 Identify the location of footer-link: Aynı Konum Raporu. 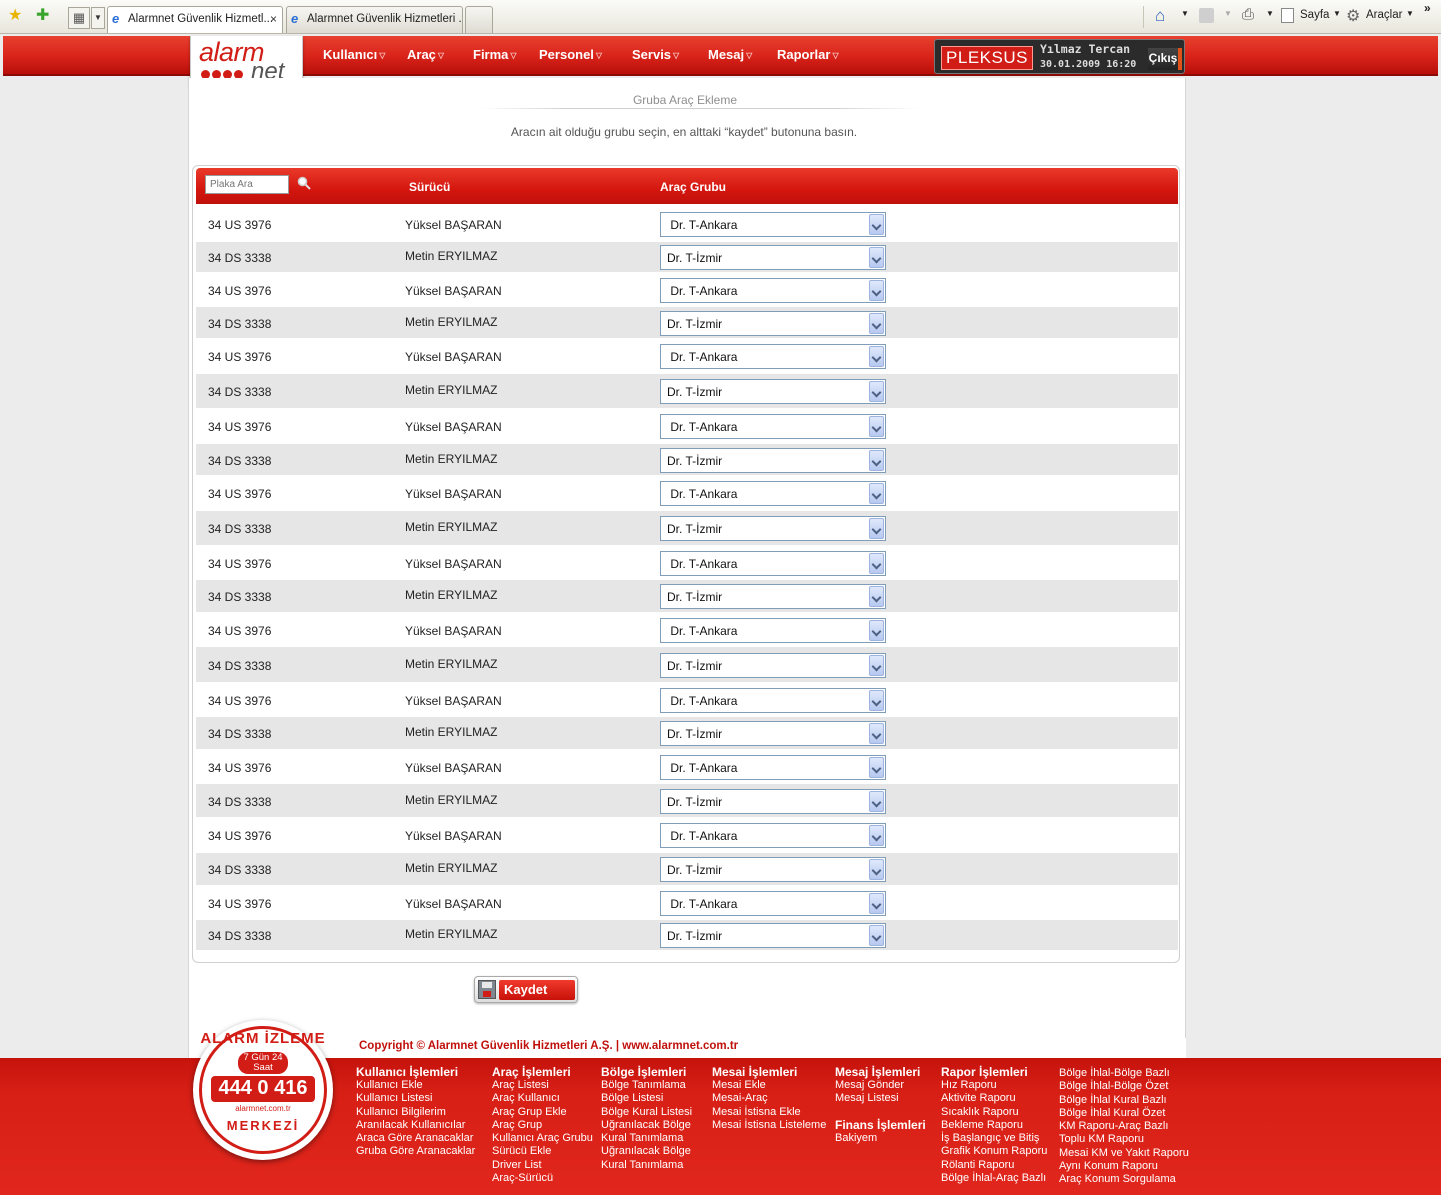
(1124, 1166).